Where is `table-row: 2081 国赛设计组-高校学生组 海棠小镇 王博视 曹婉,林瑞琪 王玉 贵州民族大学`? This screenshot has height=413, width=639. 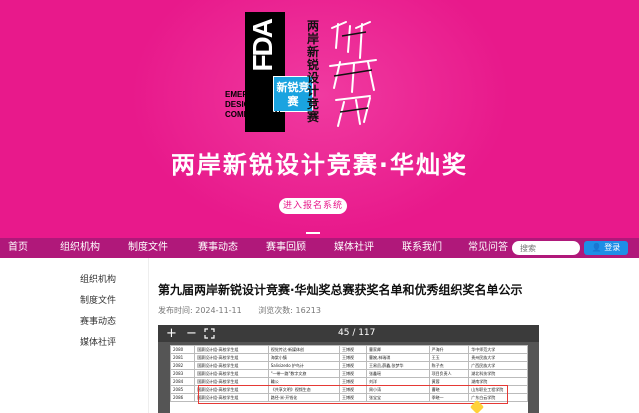
table-row: 2081 国赛设计组-高校学生组 海棠小镇 王博视 曹婉,林瑞琪 王玉 贵州民族大学 is located at coordinates (349, 357).